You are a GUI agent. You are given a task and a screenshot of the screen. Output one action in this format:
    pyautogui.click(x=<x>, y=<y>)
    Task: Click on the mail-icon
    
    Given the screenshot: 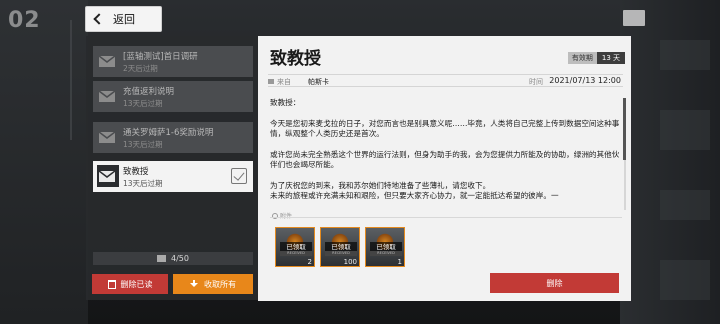 What is the action you would take?
    pyautogui.click(x=634, y=18)
    